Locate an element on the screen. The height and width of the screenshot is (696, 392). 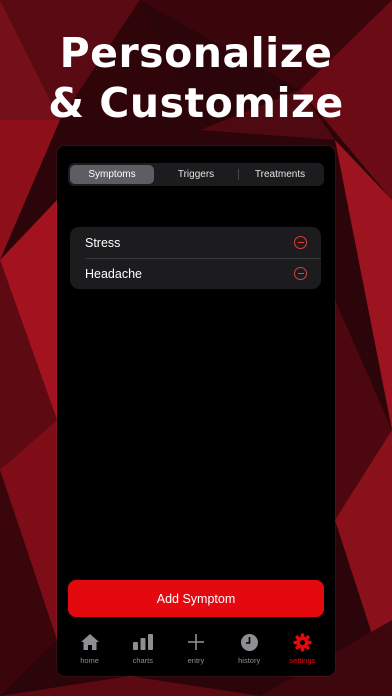
list-item-label: Headache is located at coordinates (113, 273).